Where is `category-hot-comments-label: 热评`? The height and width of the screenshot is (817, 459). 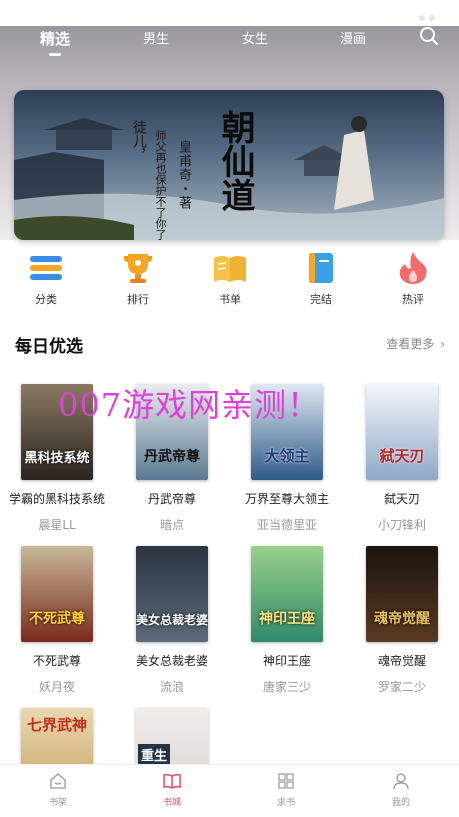
category-hot-comments-label: 热评 is located at coordinates (413, 299).